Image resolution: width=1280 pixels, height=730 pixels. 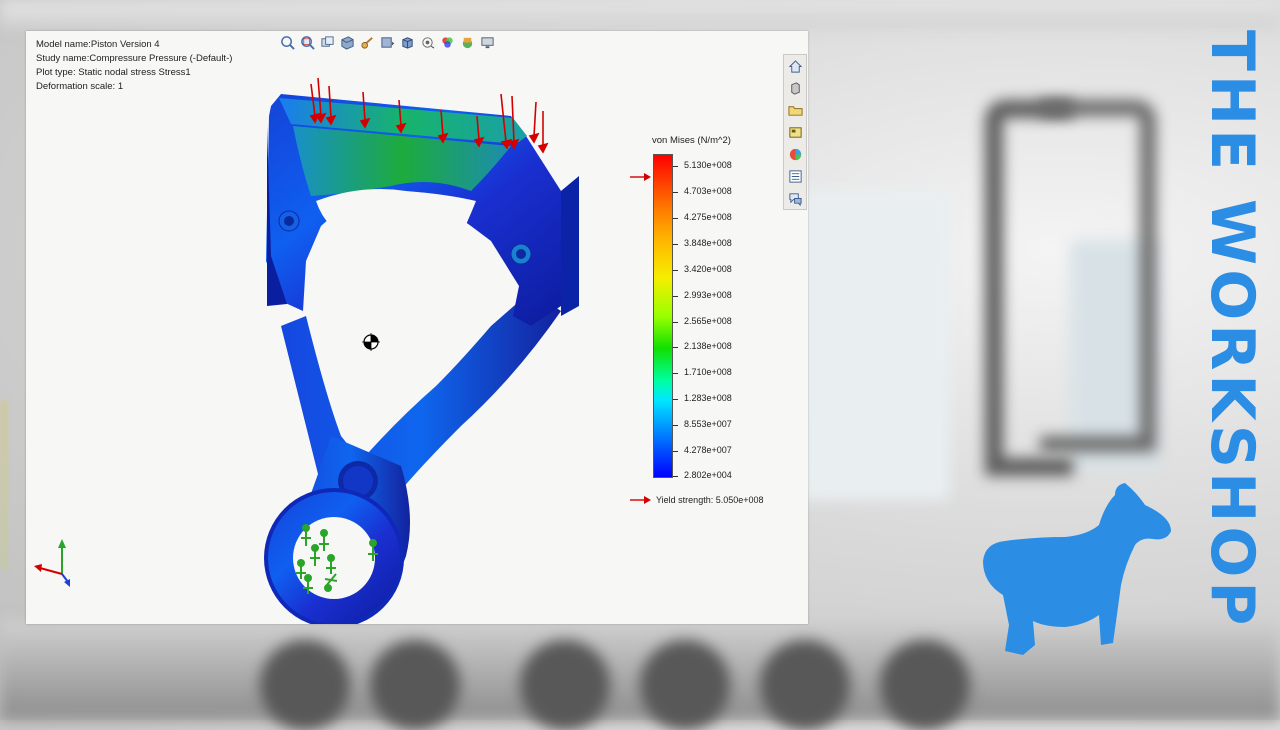 What do you see at coordinates (367, 42) in the screenshot?
I see `view-orientation-icon` at bounding box center [367, 42].